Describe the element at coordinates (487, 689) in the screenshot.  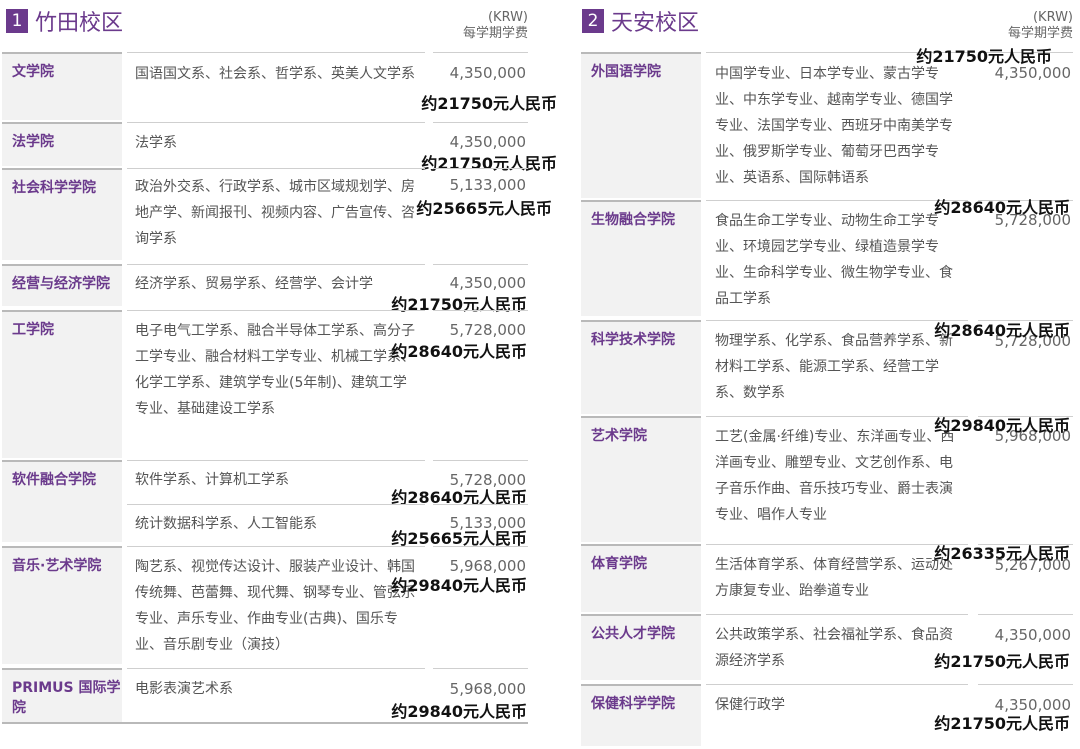
I see `fee-cell: 5,968,000` at that location.